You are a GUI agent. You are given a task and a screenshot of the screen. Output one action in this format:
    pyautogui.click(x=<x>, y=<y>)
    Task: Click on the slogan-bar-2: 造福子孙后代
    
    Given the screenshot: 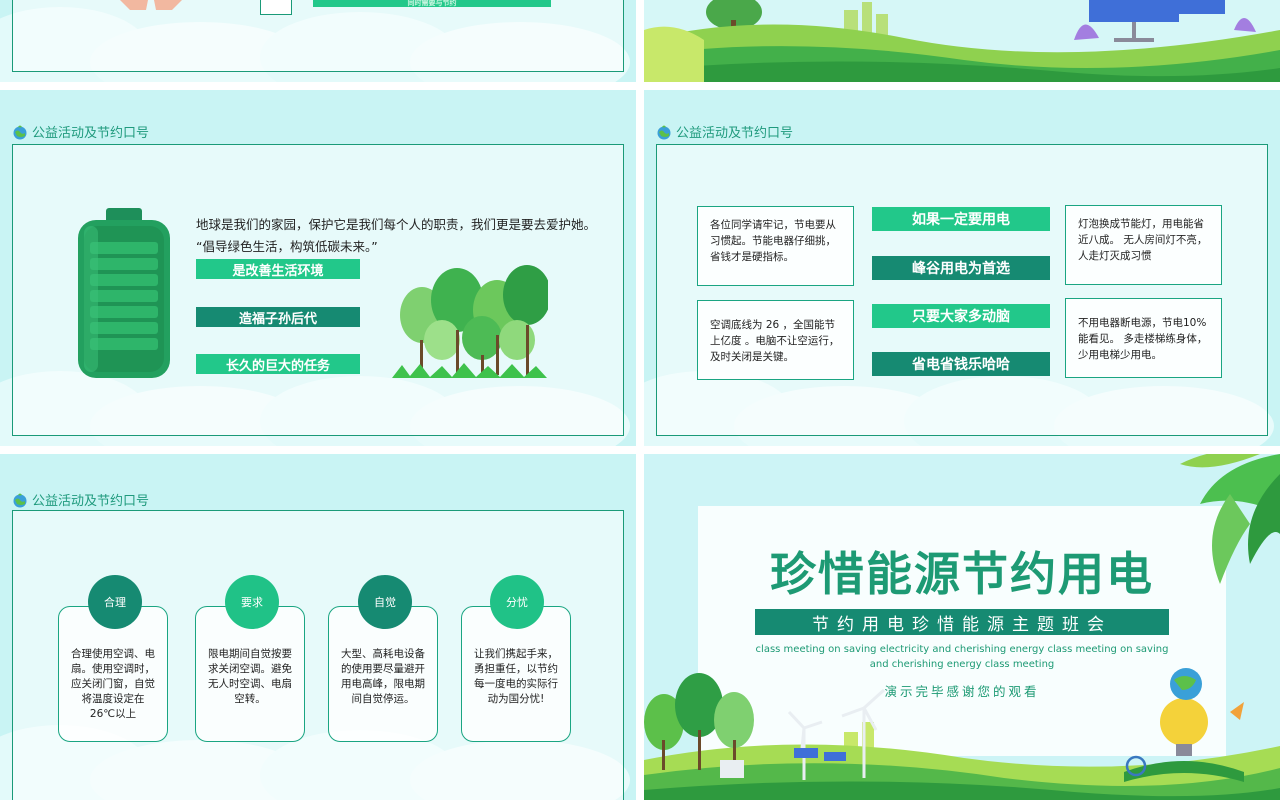 What is the action you would take?
    pyautogui.click(x=278, y=317)
    